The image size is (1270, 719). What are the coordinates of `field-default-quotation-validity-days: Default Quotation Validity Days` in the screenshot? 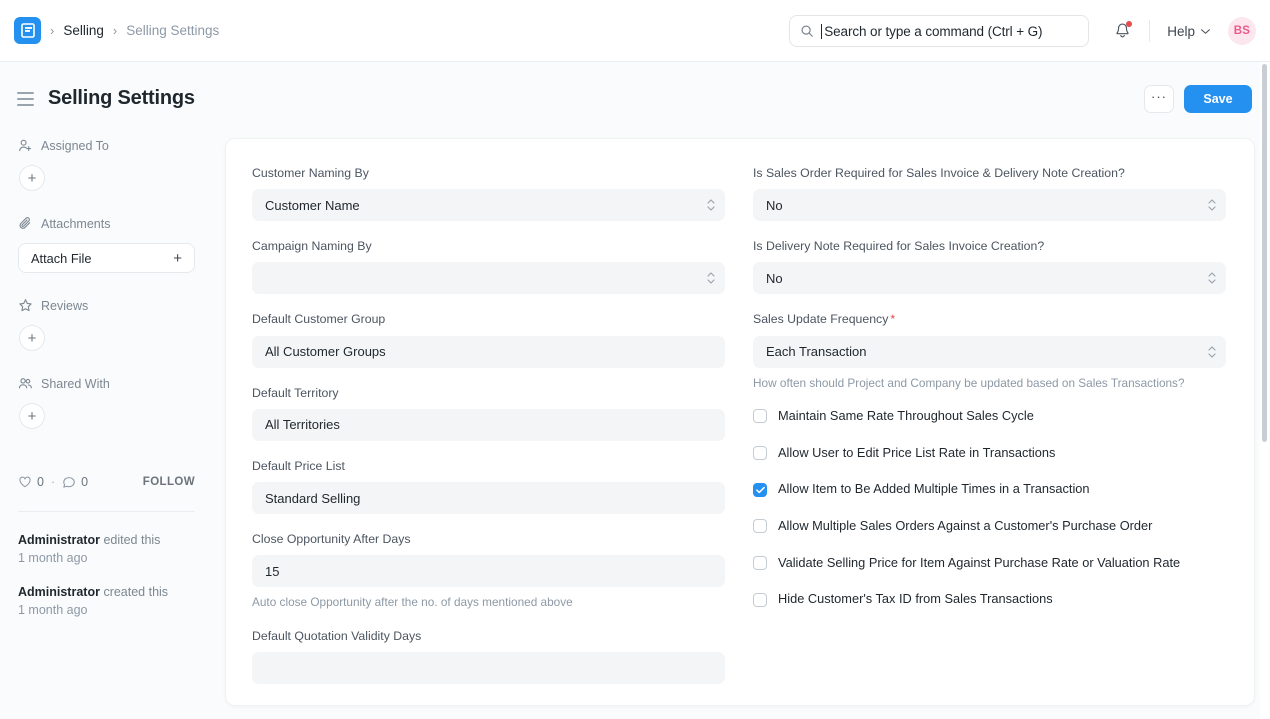 It's located at (488, 656).